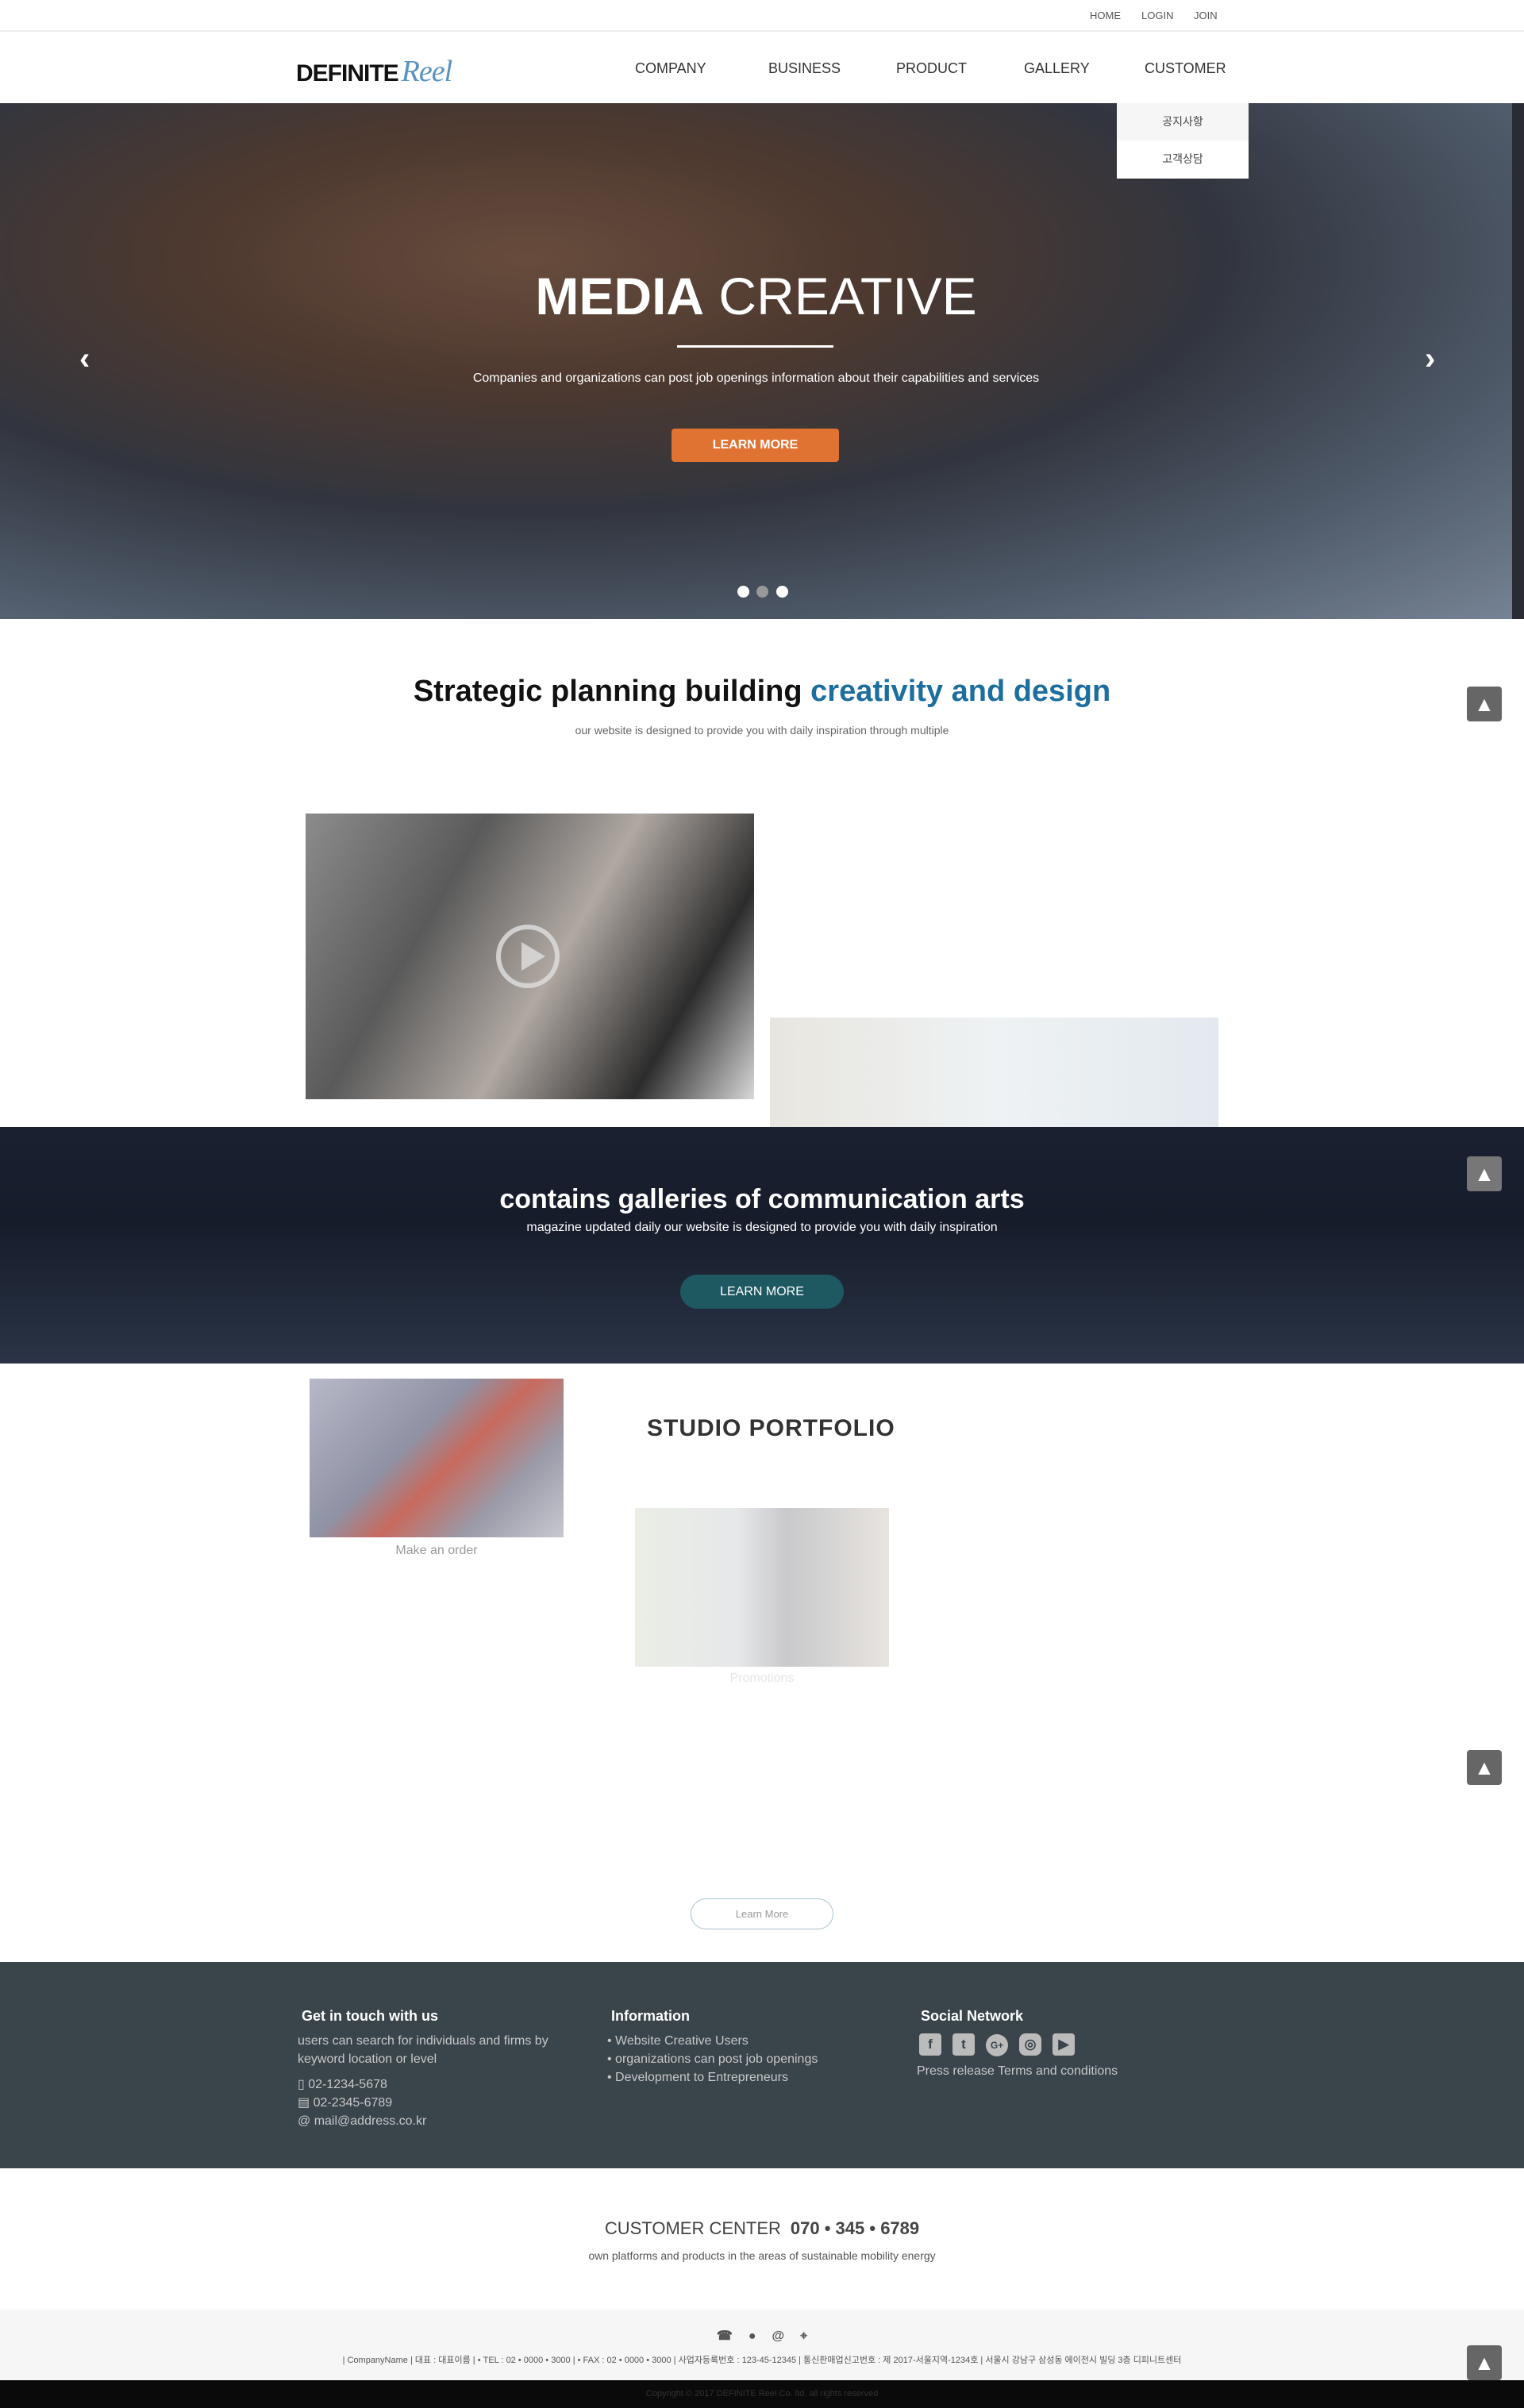 The width and height of the screenshot is (1524, 2408). What do you see at coordinates (1518, 361) in the screenshot?
I see `scrollbar` at bounding box center [1518, 361].